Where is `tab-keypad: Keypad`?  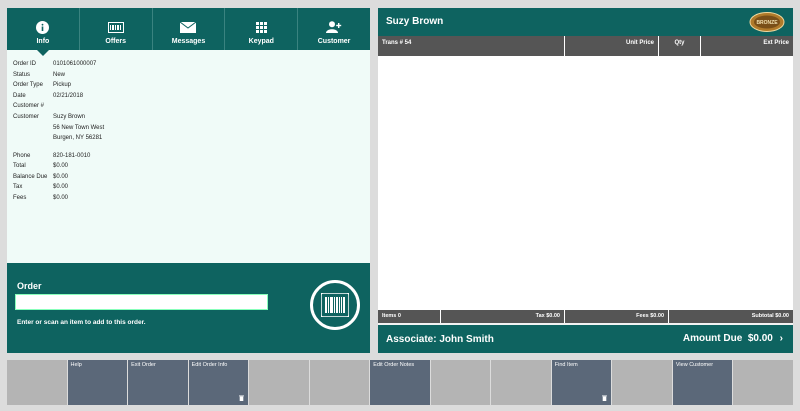 tab-keypad: Keypad is located at coordinates (262, 29).